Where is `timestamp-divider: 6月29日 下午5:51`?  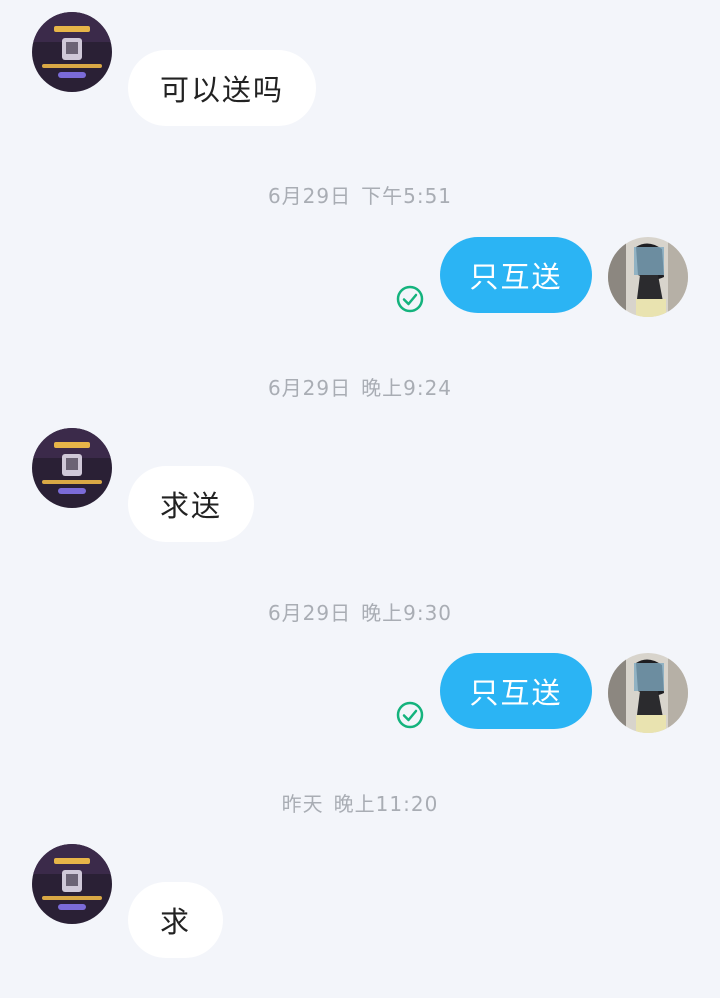 timestamp-divider: 6月29日 下午5:51 is located at coordinates (360, 194).